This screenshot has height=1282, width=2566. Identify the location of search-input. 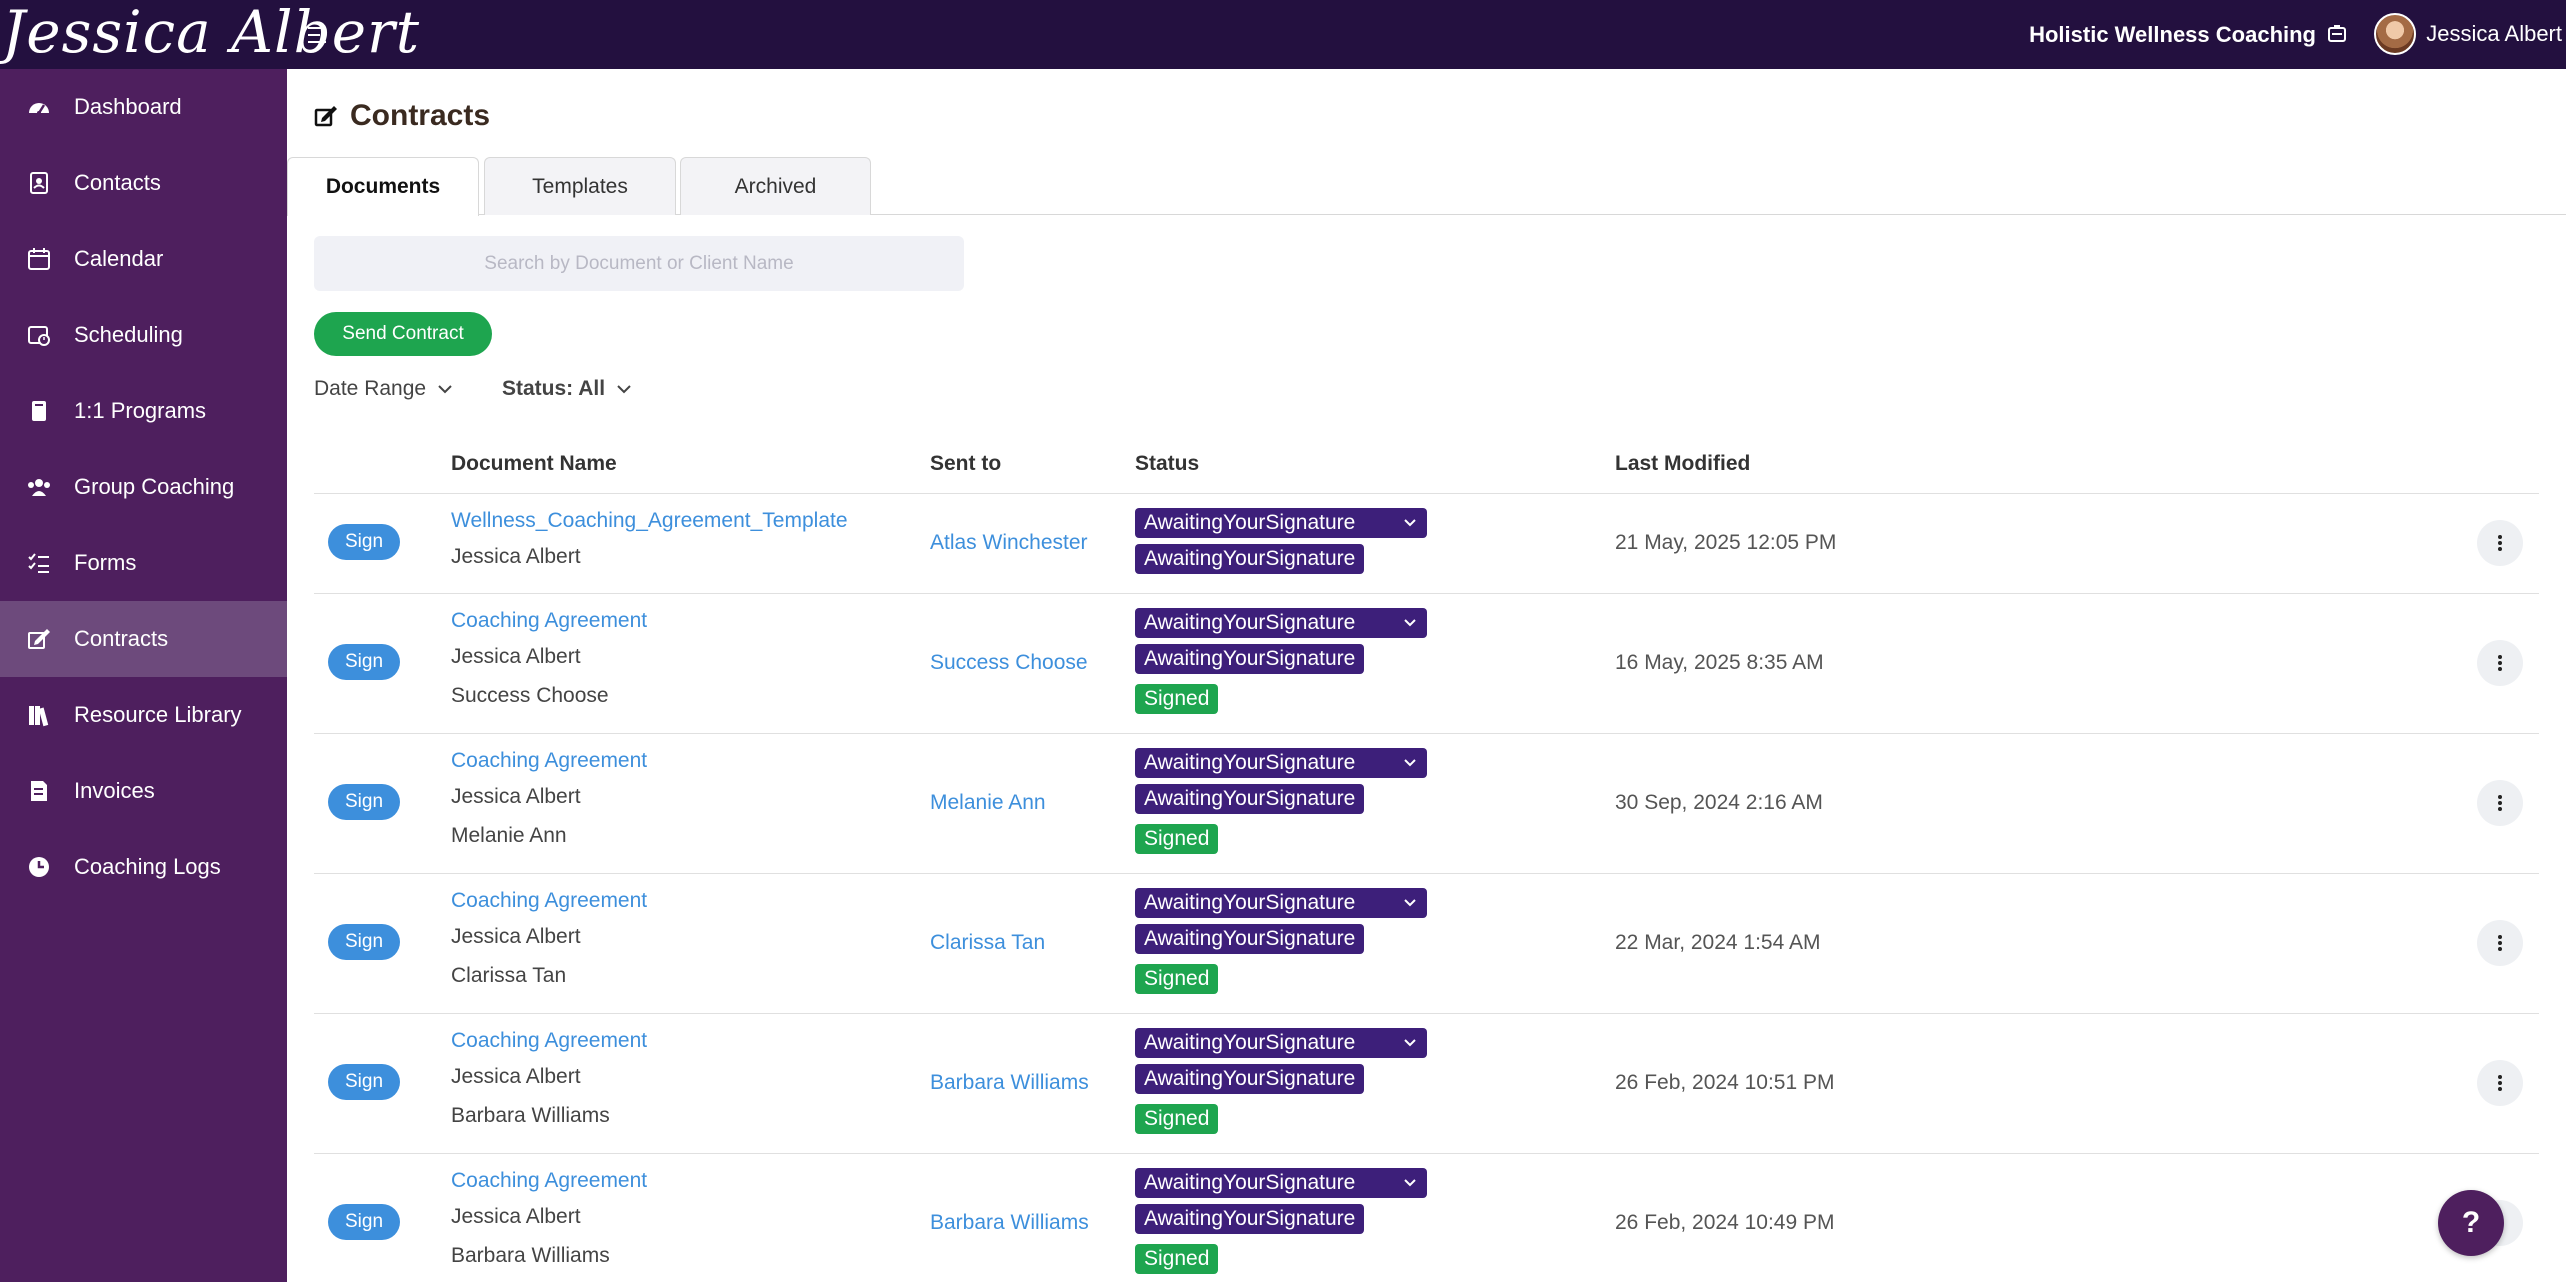
(639, 263).